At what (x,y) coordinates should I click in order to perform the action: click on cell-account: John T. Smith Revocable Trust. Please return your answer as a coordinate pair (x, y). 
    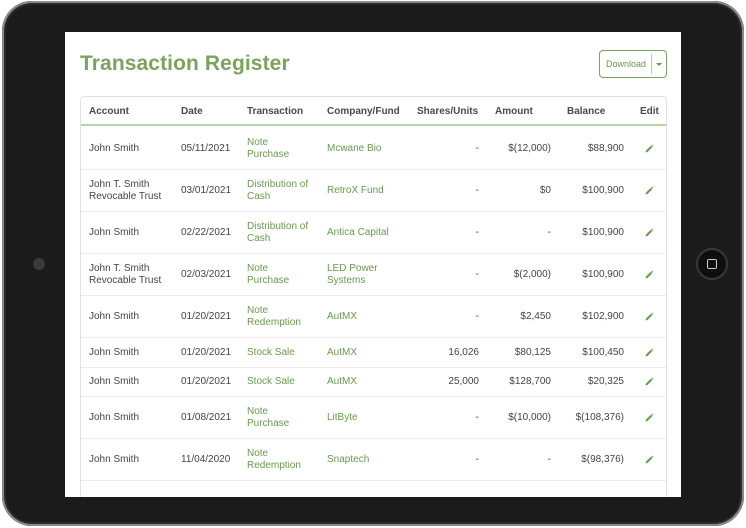
    Looking at the image, I should click on (125, 275).